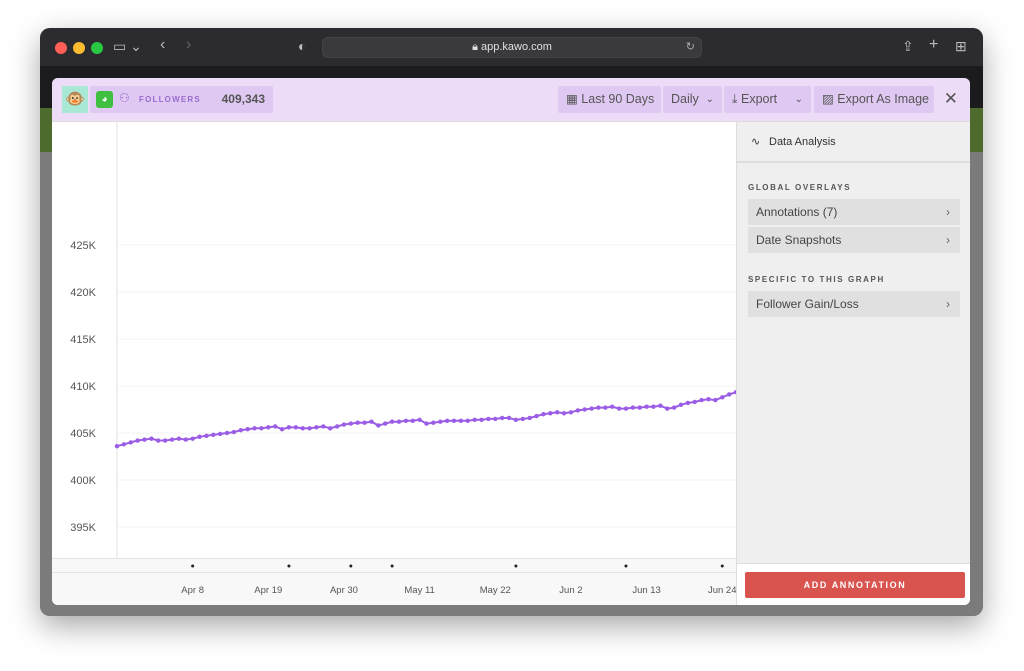  What do you see at coordinates (192, 590) in the screenshot?
I see `x-tick-label: Apr 8` at bounding box center [192, 590].